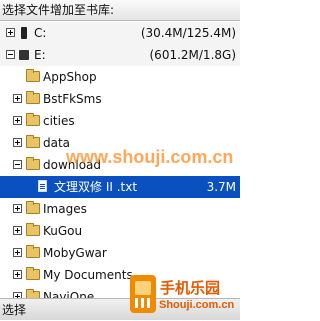 The width and height of the screenshot is (320, 321). What do you see at coordinates (120, 99) in the screenshot?
I see `folder-row: BstFkSms` at bounding box center [120, 99].